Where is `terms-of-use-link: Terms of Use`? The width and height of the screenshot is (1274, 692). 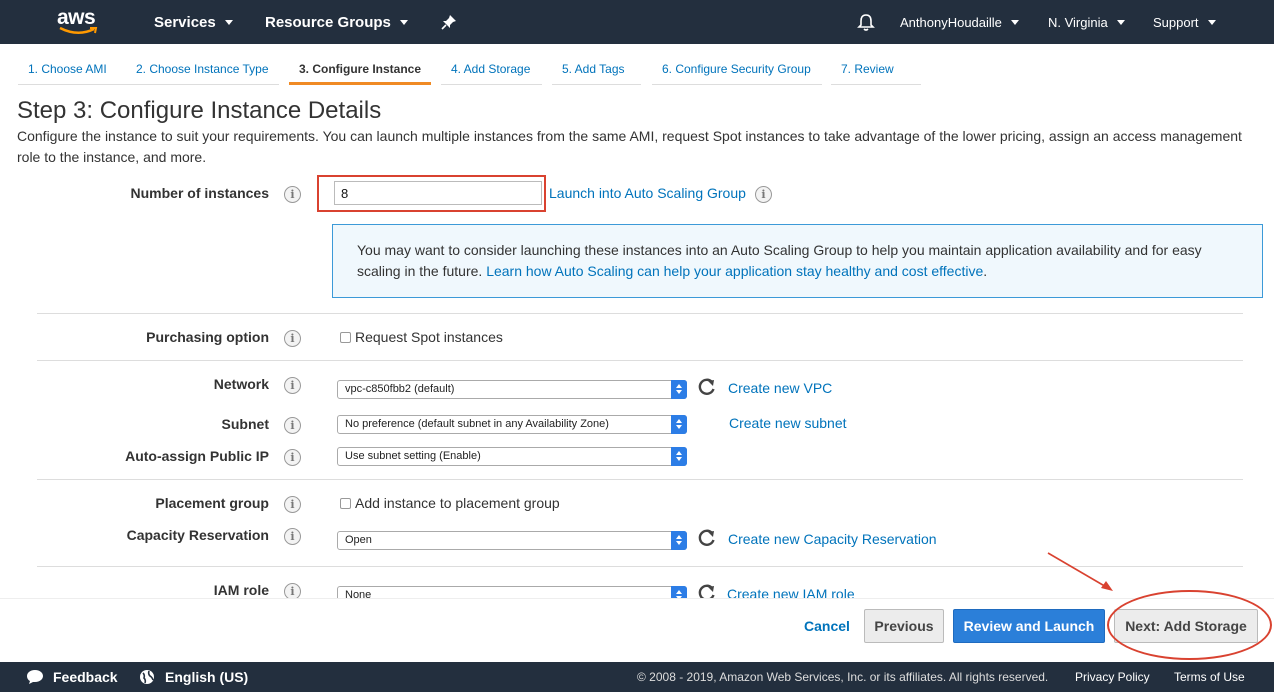 terms-of-use-link: Terms of Use is located at coordinates (1209, 677).